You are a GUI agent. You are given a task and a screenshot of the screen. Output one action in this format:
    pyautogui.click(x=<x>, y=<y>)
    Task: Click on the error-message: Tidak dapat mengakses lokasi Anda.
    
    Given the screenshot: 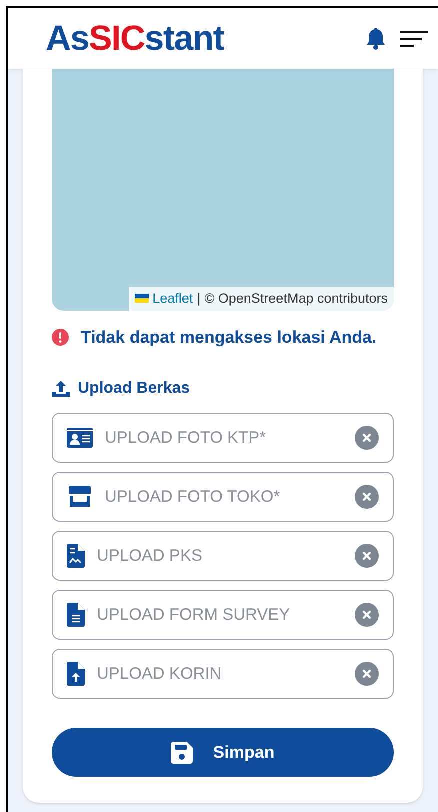 What is the action you would take?
    pyautogui.click(x=229, y=337)
    